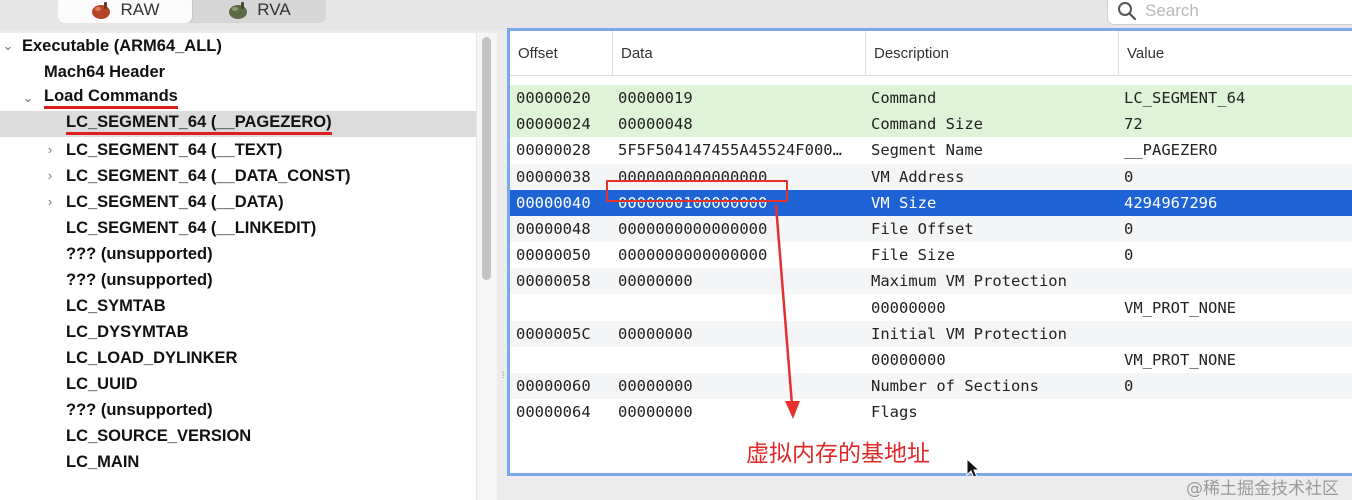 This screenshot has height=500, width=1352. Describe the element at coordinates (1262, 489) in the screenshot. I see `watermark: @稀土掘金技术社区` at that location.